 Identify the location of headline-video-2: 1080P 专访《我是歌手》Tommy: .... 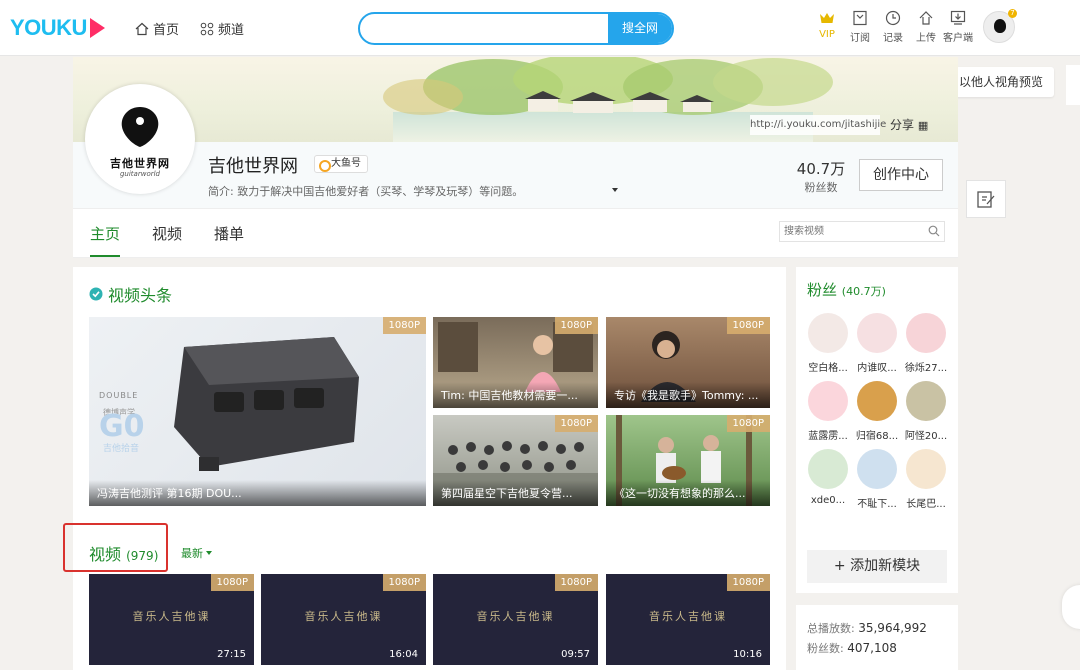
(688, 362).